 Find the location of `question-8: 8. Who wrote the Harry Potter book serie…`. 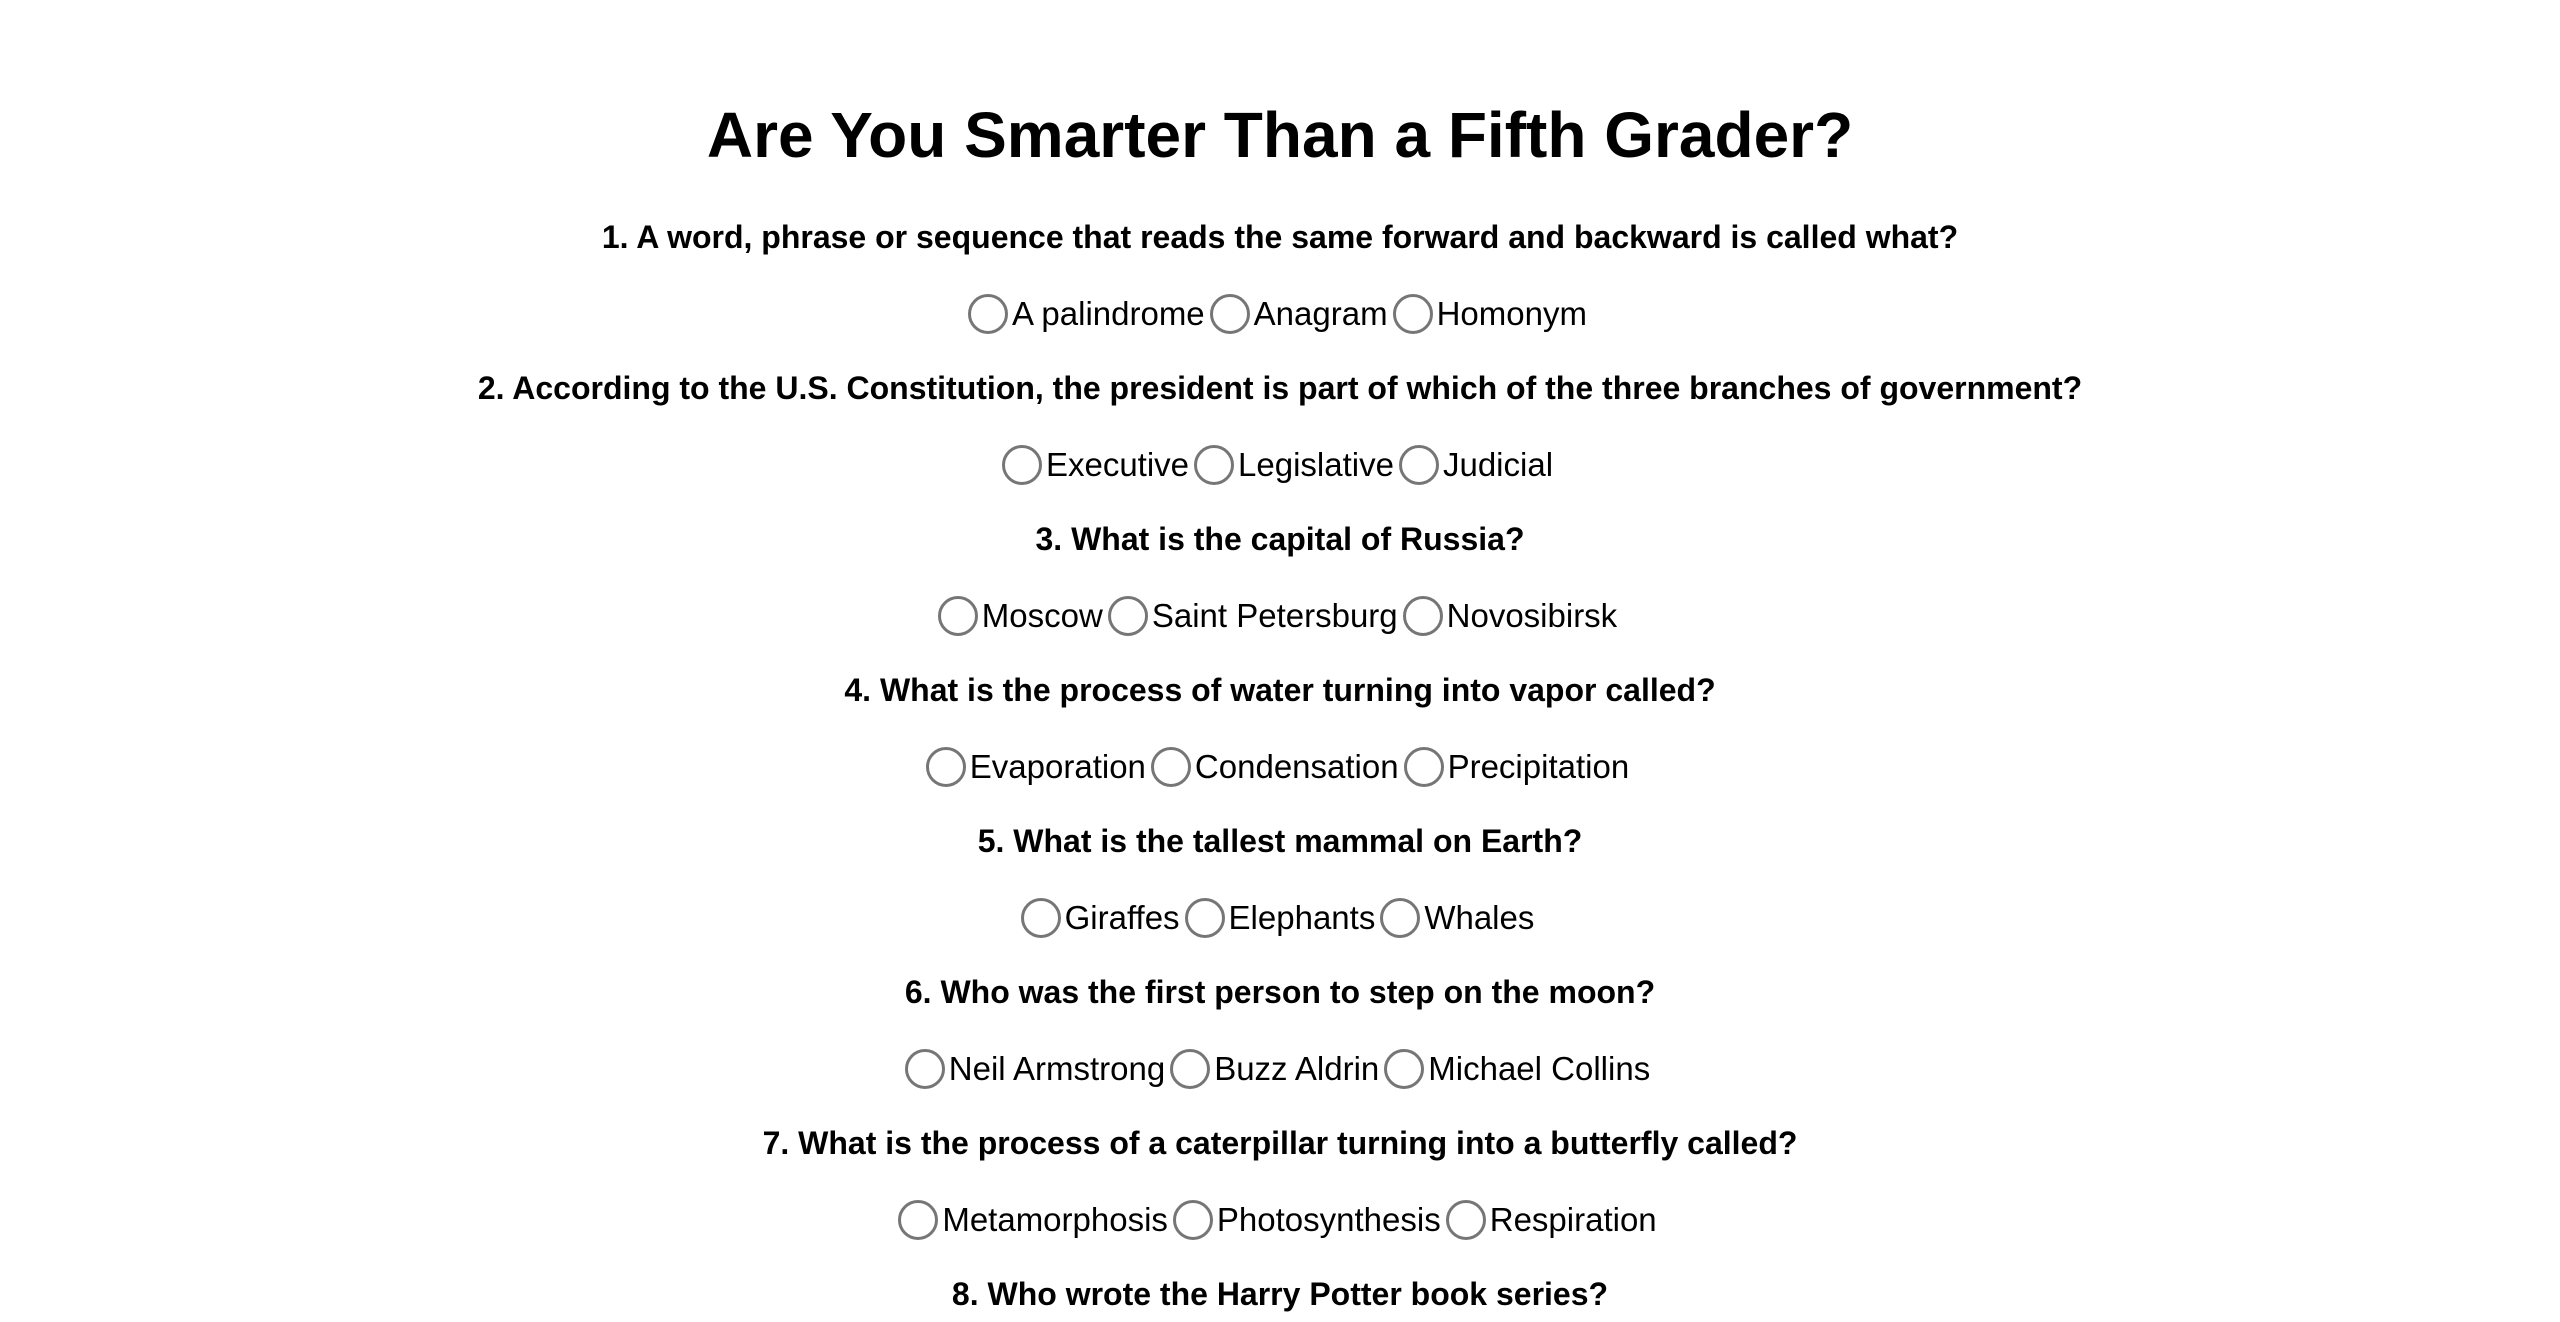

question-8: 8. Who wrote the Harry Potter book serie… is located at coordinates (1280, 1294).